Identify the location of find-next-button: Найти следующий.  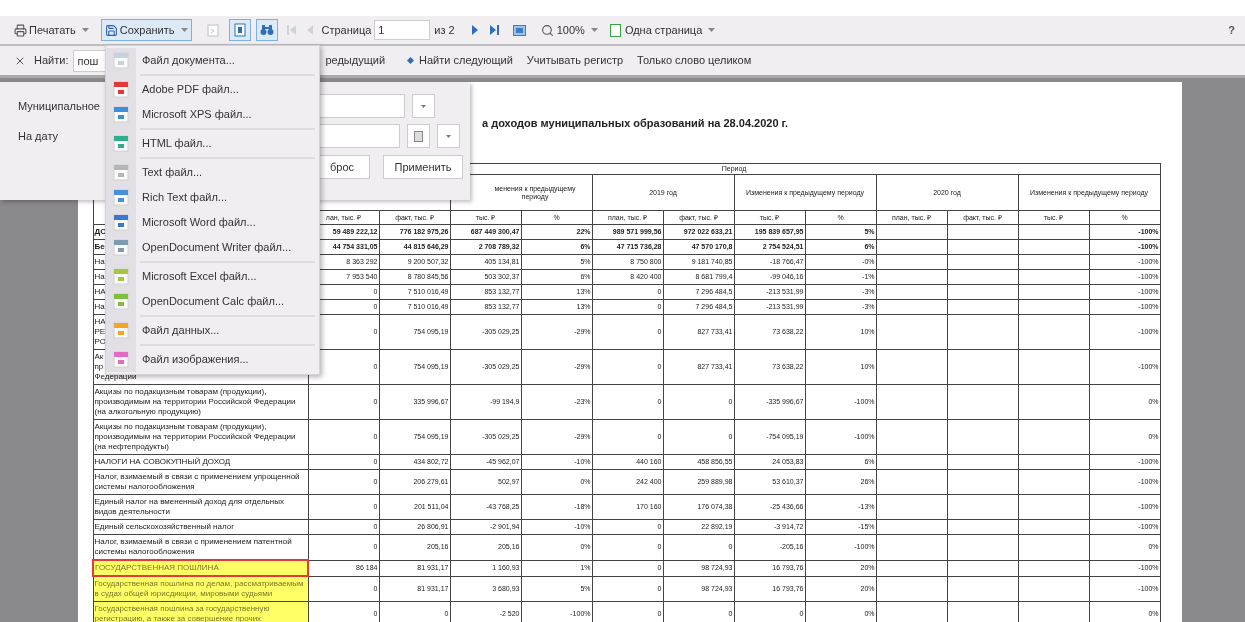
(460, 60).